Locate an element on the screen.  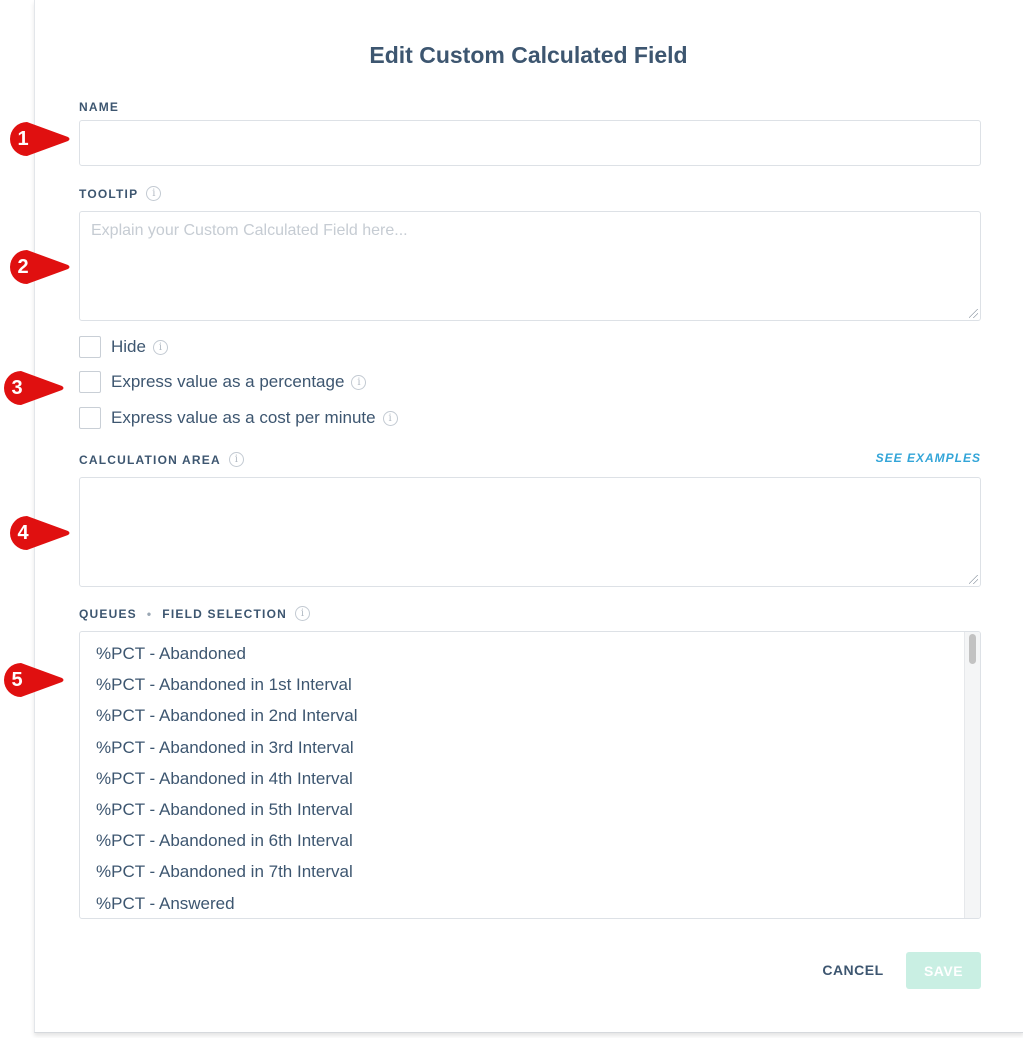
list-item: %PCT - Abandoned in 1st Interval is located at coordinates (522, 688).